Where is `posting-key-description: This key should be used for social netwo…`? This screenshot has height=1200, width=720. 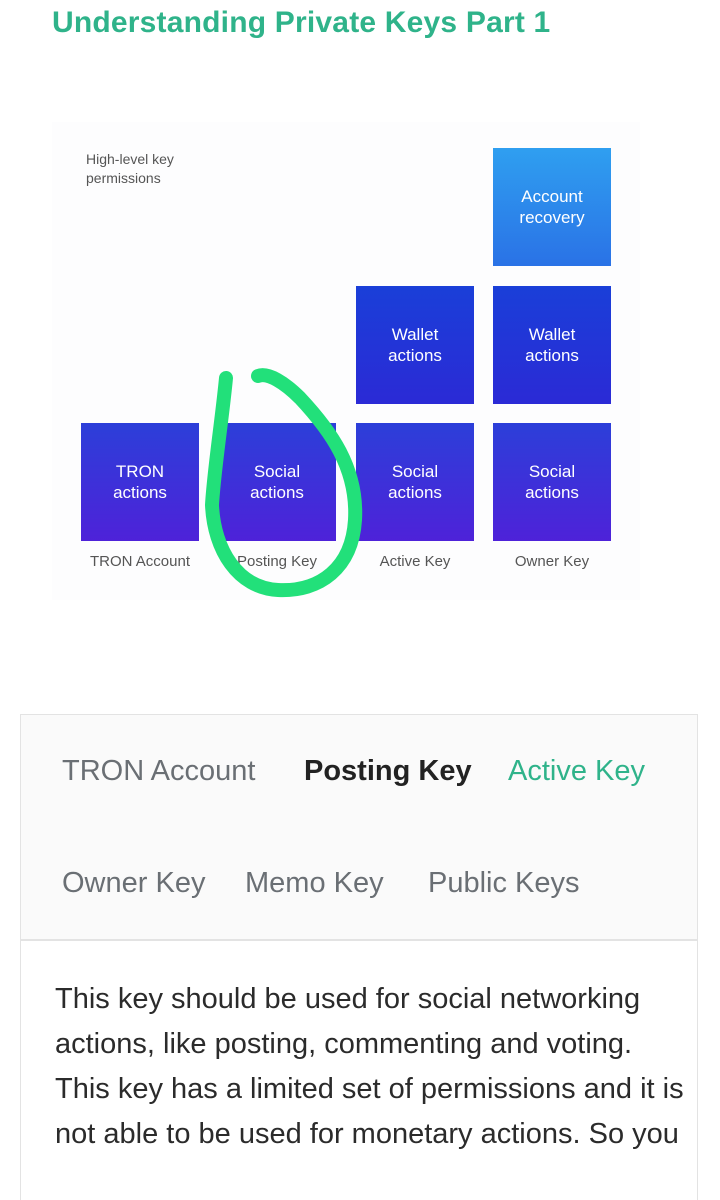
posting-key-description: This key should be used for social netwo… is located at coordinates (369, 1066).